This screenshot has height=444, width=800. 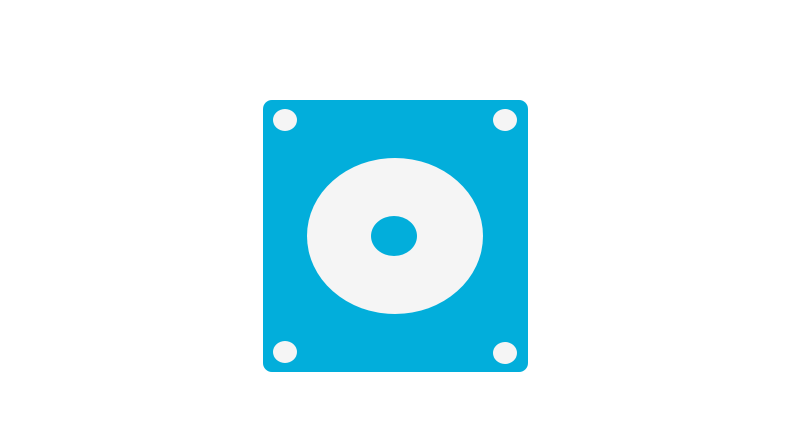 What do you see at coordinates (505, 353) in the screenshot?
I see `screw-hole-bottom-right` at bounding box center [505, 353].